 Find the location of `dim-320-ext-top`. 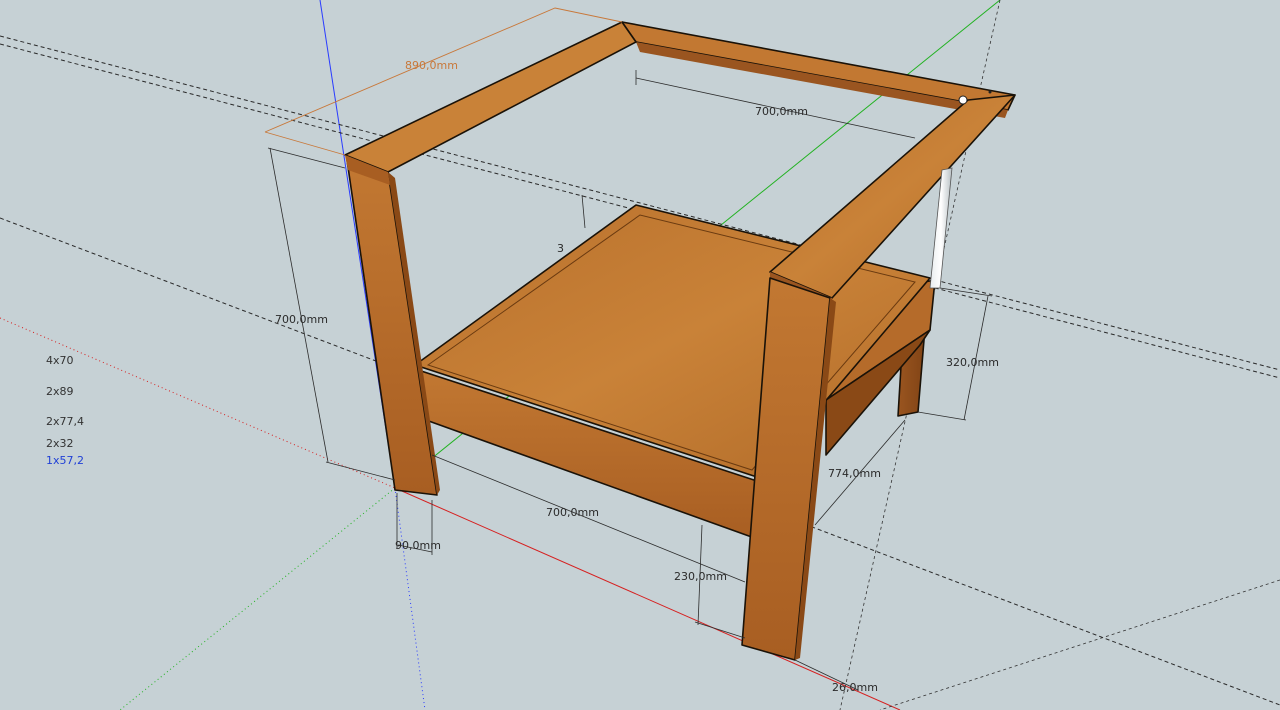

dim-320-ext-top is located at coordinates (966, 292).